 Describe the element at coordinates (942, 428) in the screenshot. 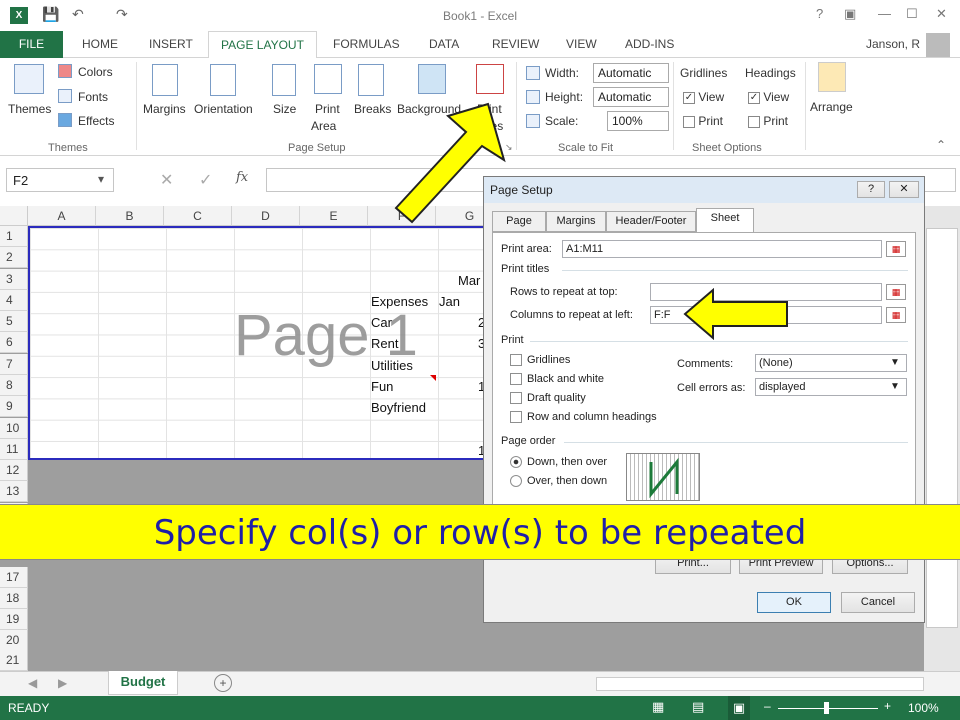

I see `scrollbar-thumb` at that location.